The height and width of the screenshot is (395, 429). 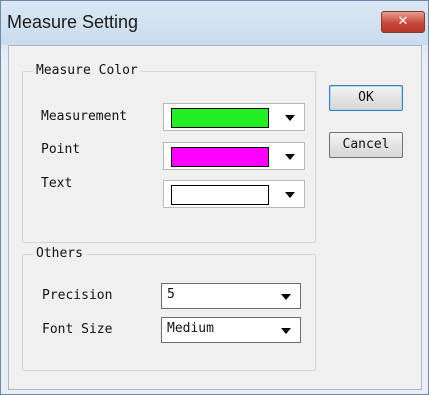 What do you see at coordinates (77, 329) in the screenshot?
I see `font-size-label: Font Size` at bounding box center [77, 329].